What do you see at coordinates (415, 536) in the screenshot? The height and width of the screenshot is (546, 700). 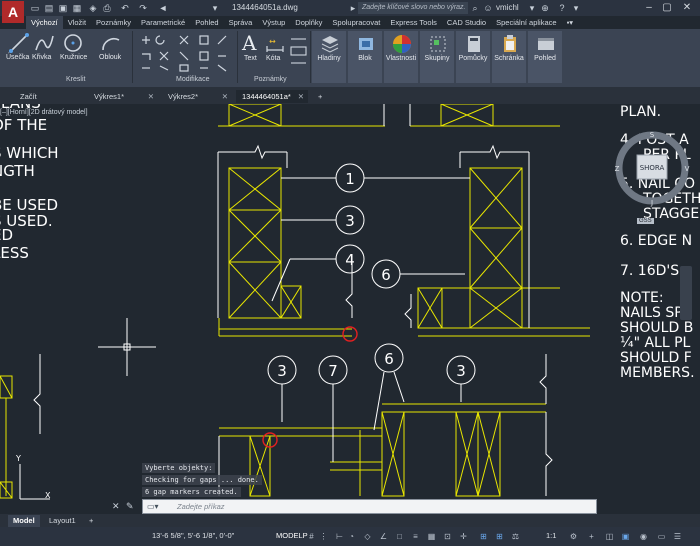 I see `lineweight-icon: ≡` at bounding box center [415, 536].